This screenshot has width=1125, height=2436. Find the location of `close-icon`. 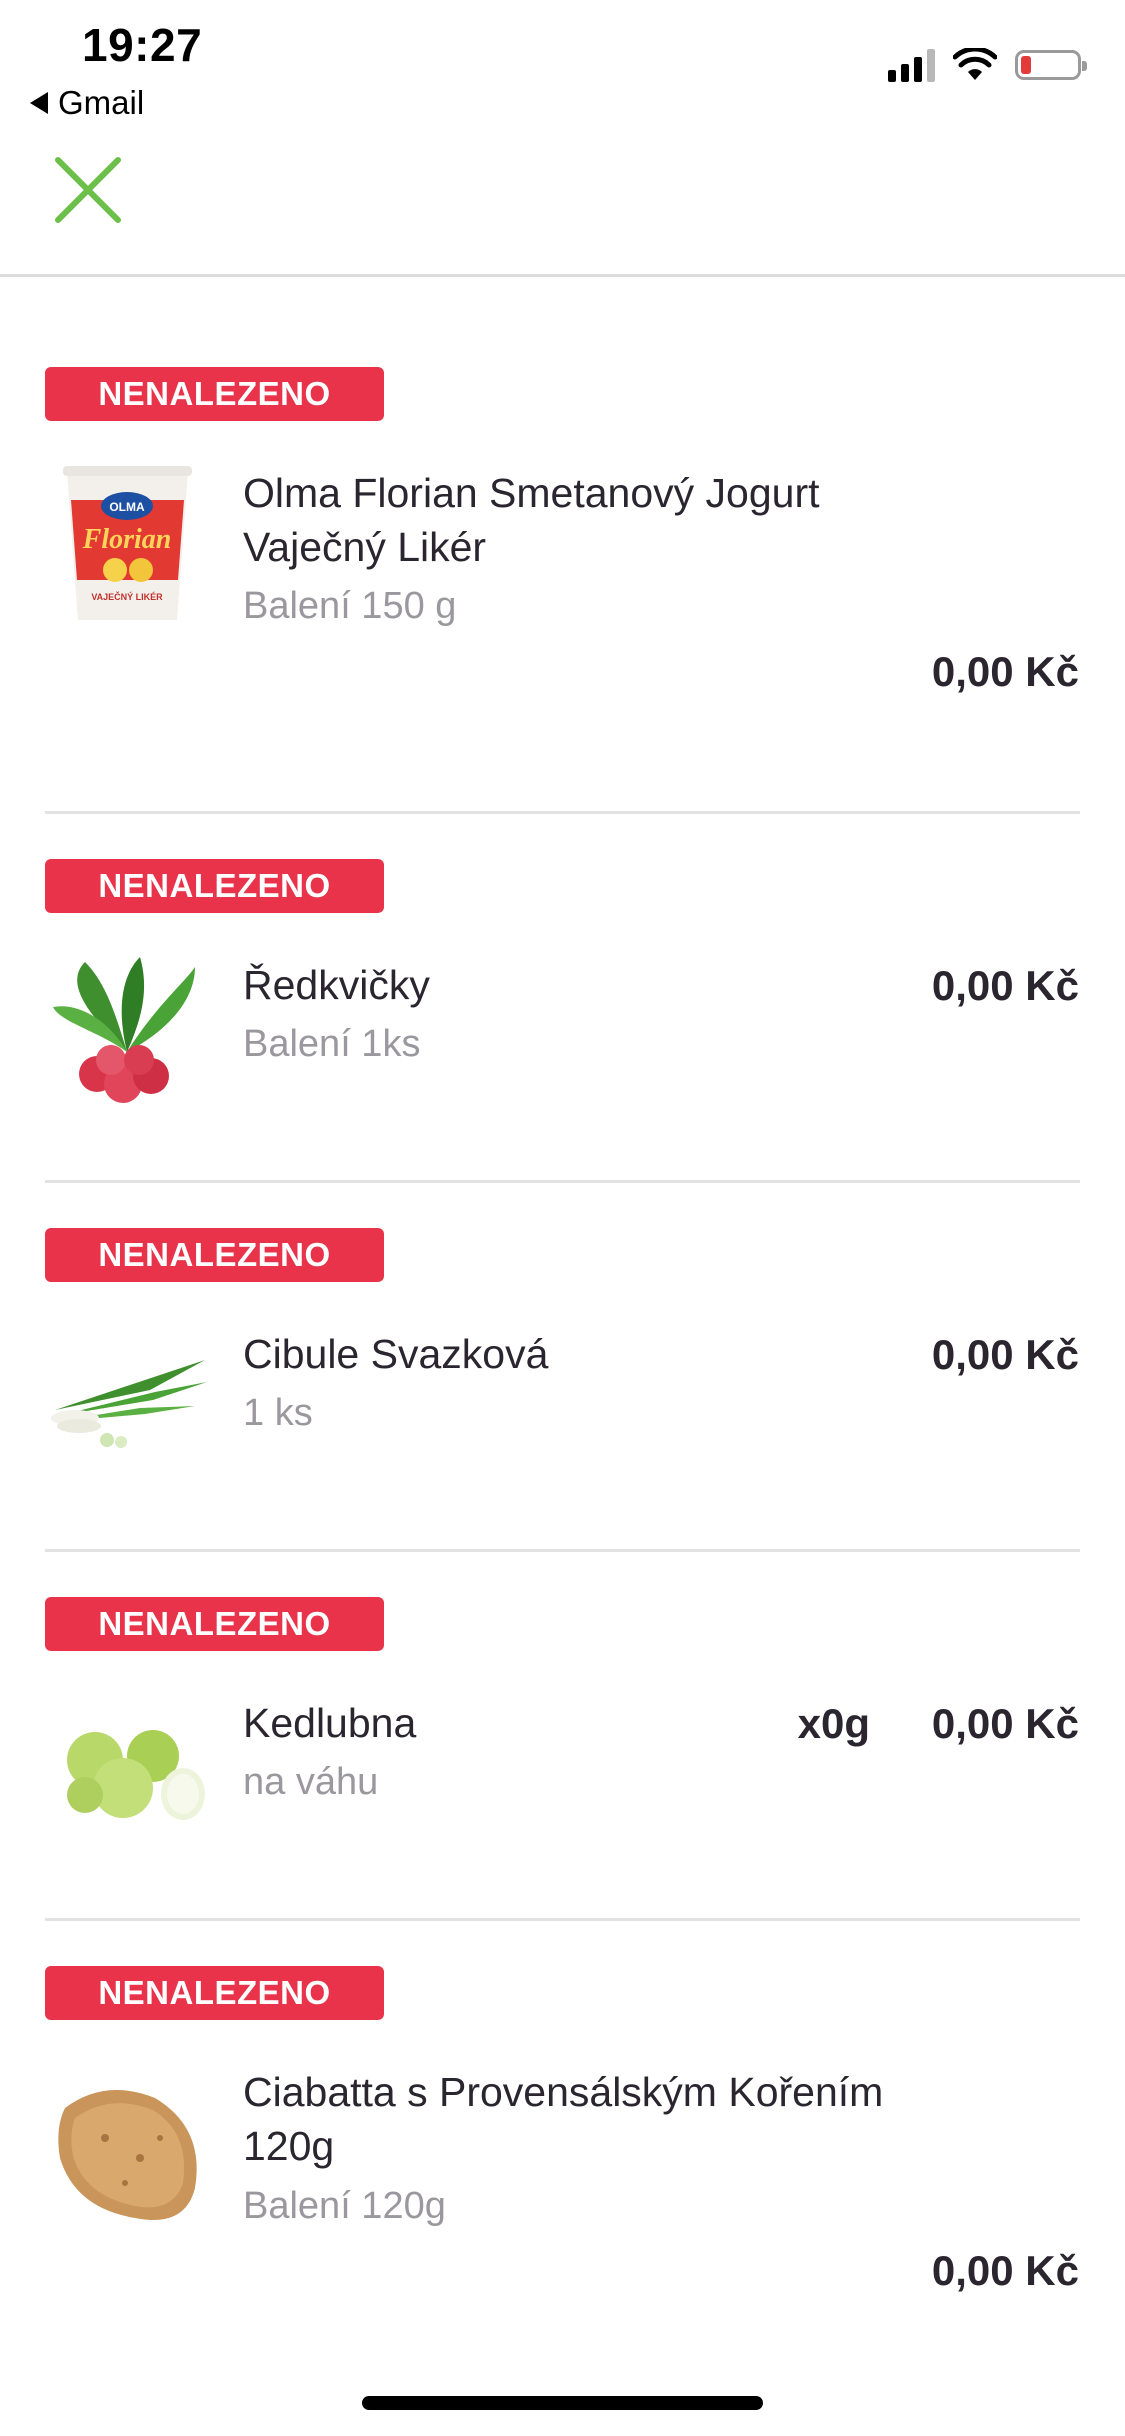

close-icon is located at coordinates (88, 190).